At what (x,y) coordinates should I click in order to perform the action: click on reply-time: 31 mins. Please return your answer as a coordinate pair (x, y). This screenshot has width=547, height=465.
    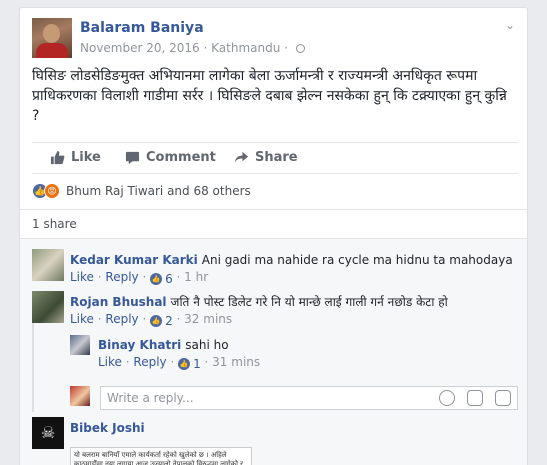
    Looking at the image, I should click on (236, 362).